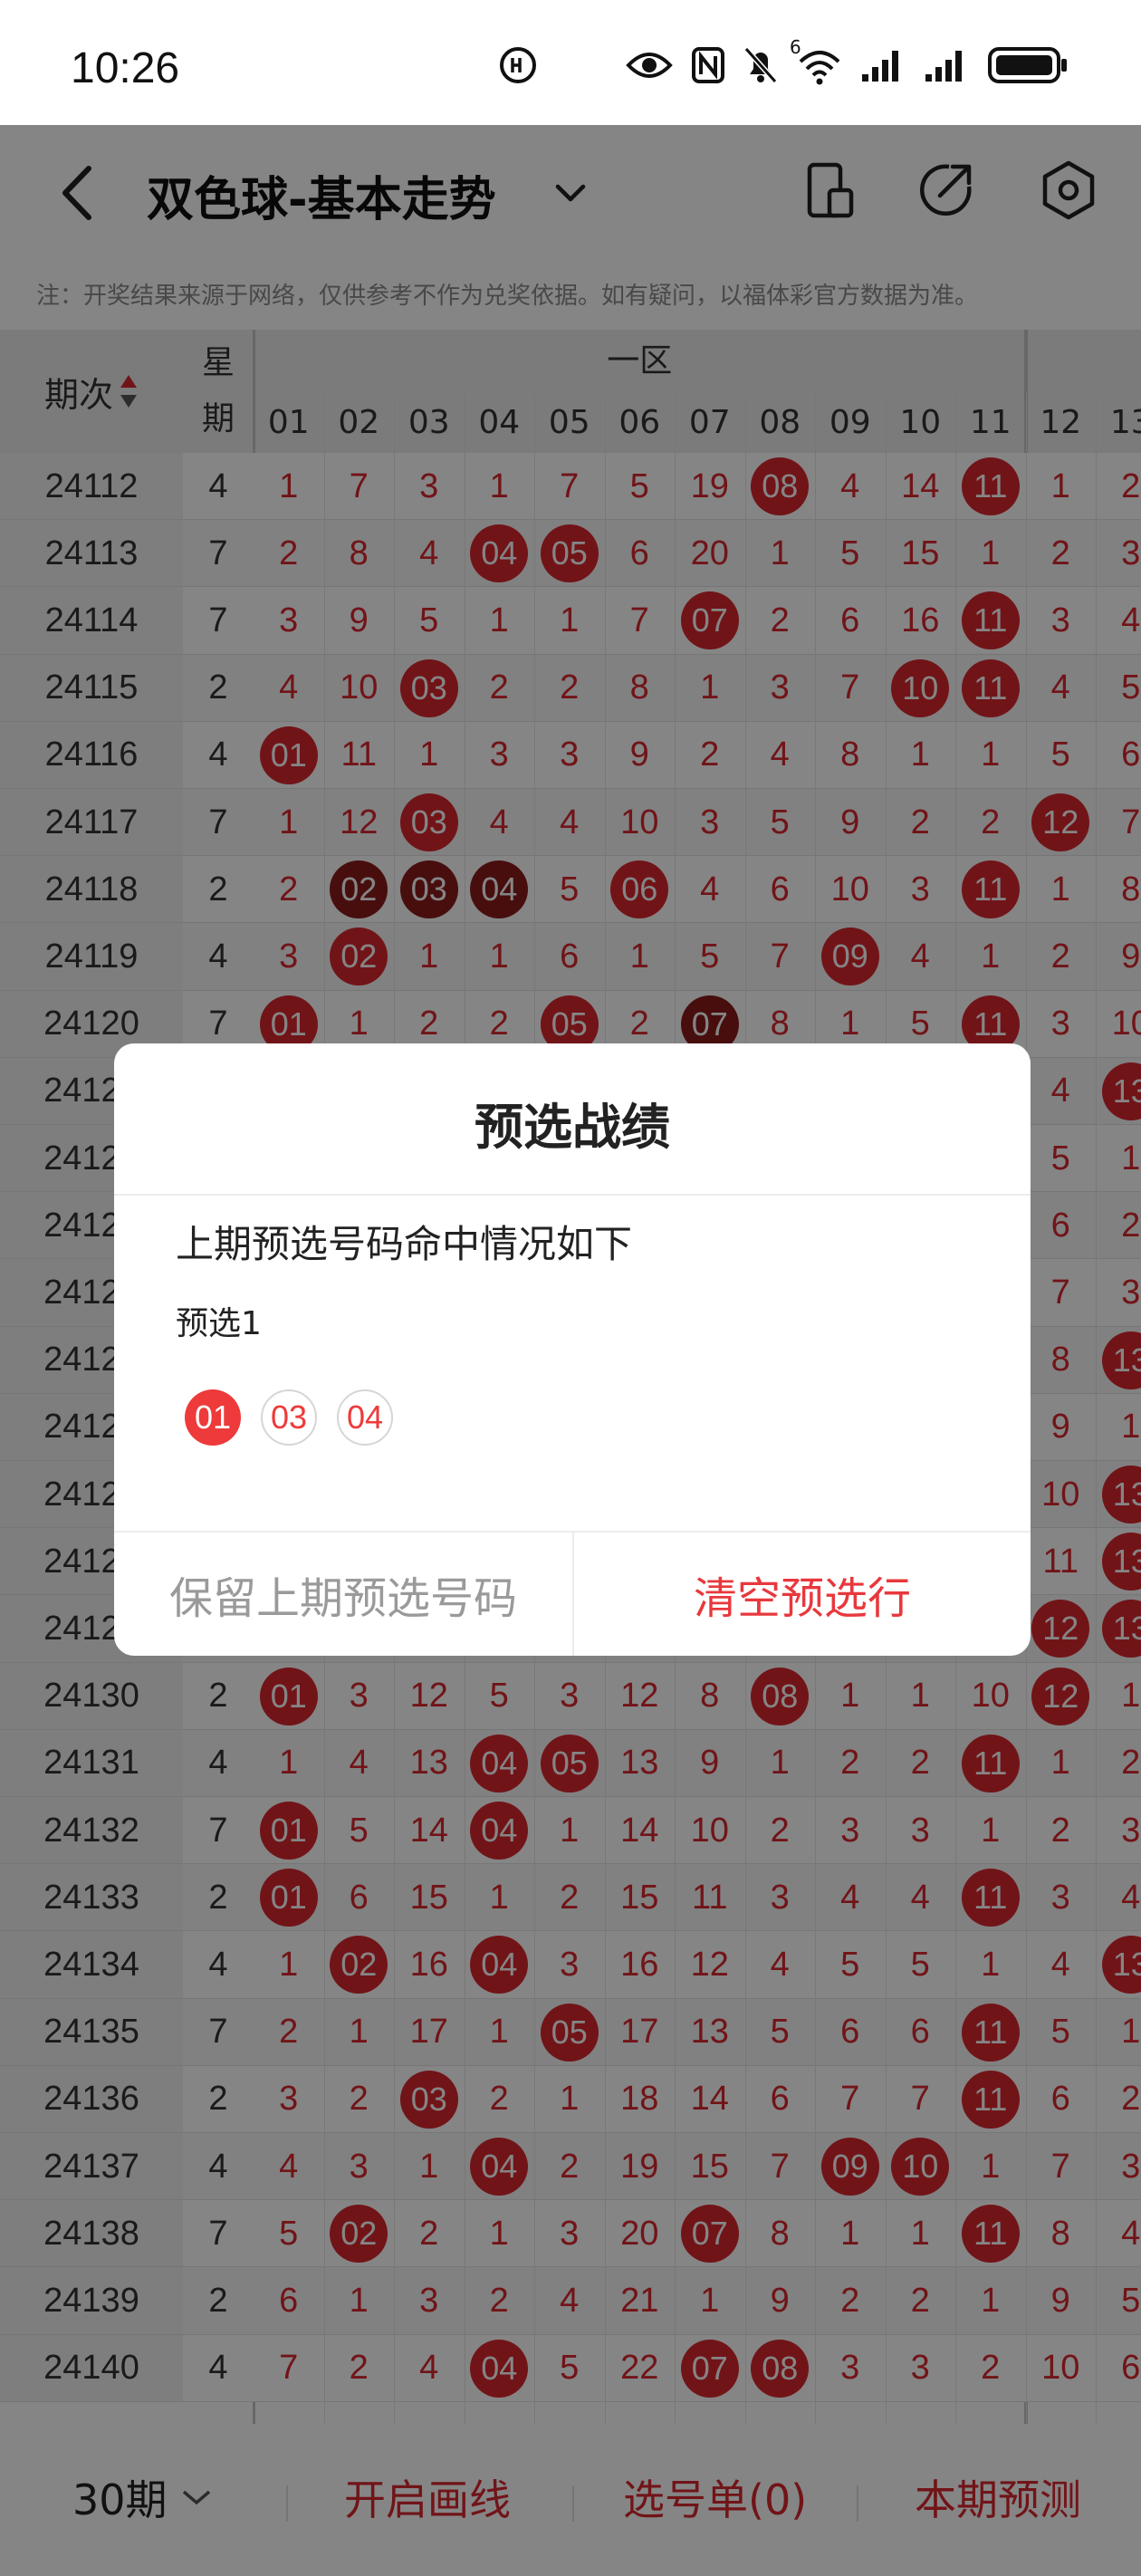  What do you see at coordinates (795, 47) in the screenshot?
I see `network-badge: 6` at bounding box center [795, 47].